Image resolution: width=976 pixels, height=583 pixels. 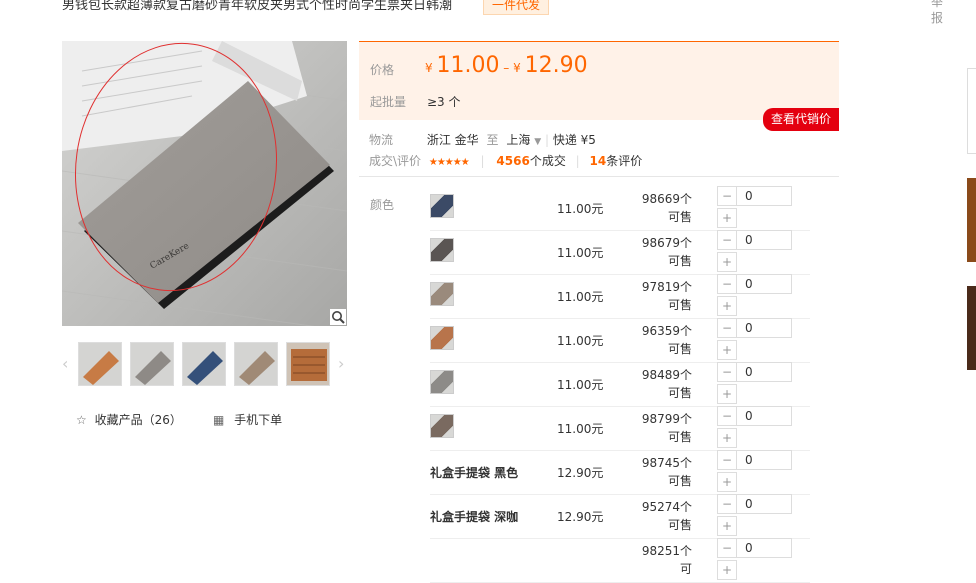 I want to click on review-count: 14, so click(x=598, y=161).